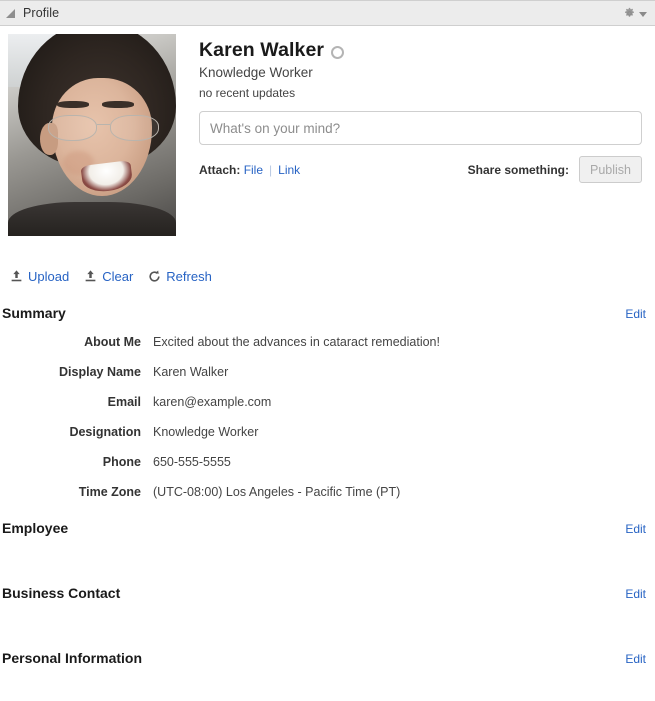  Describe the element at coordinates (41, 13) in the screenshot. I see `panel-title: Profile` at that location.